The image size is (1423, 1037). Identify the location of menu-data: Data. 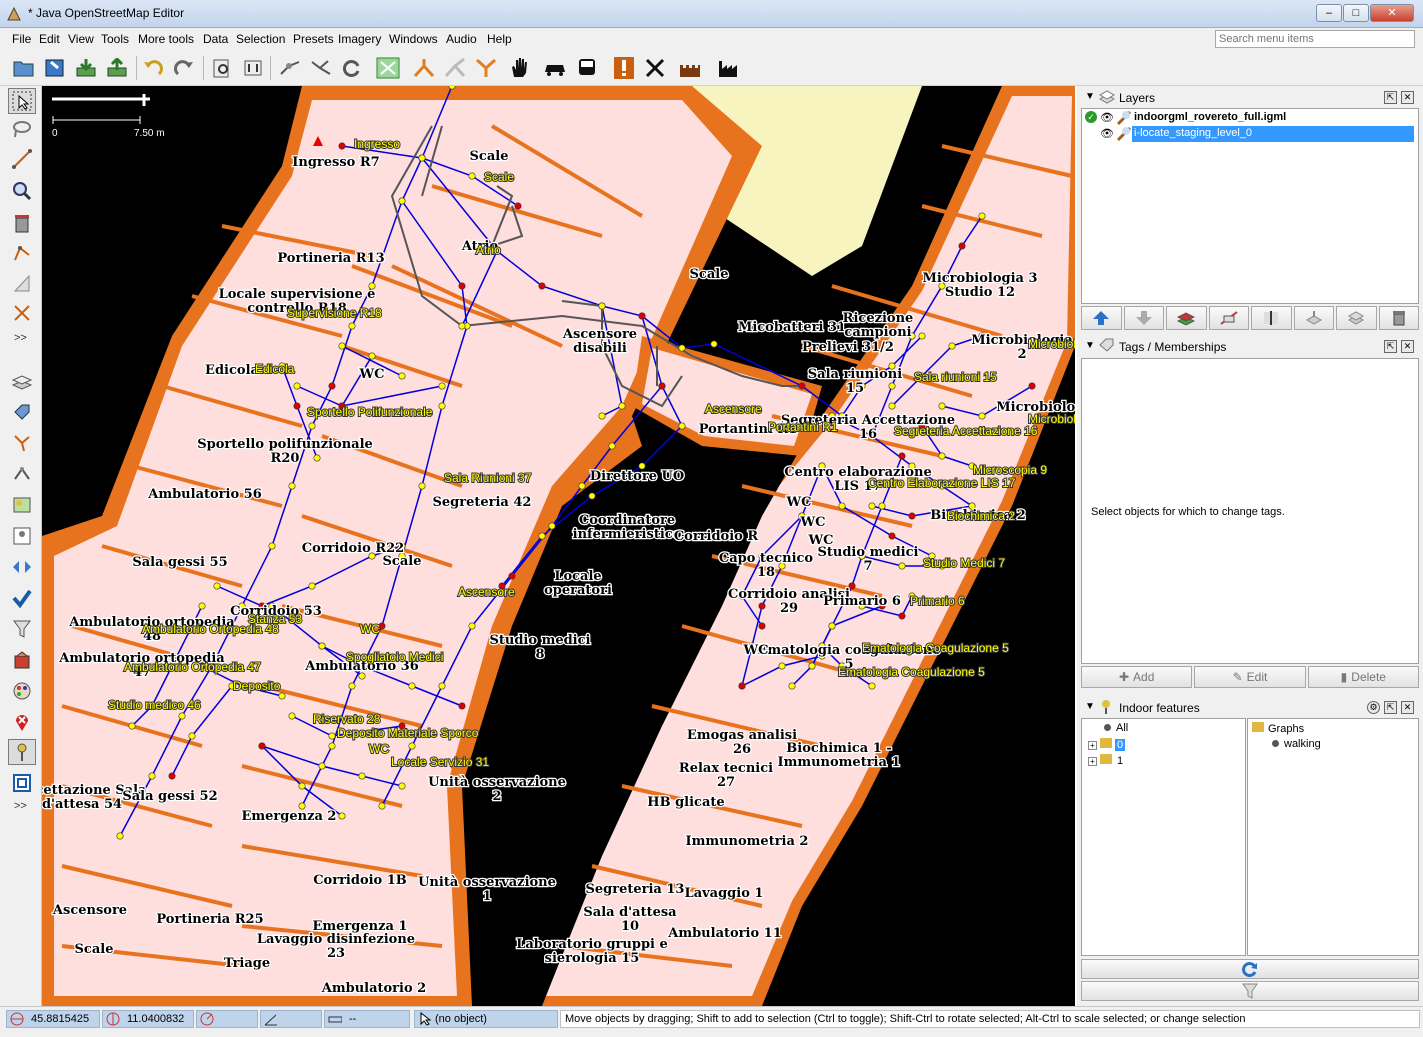
(215, 39).